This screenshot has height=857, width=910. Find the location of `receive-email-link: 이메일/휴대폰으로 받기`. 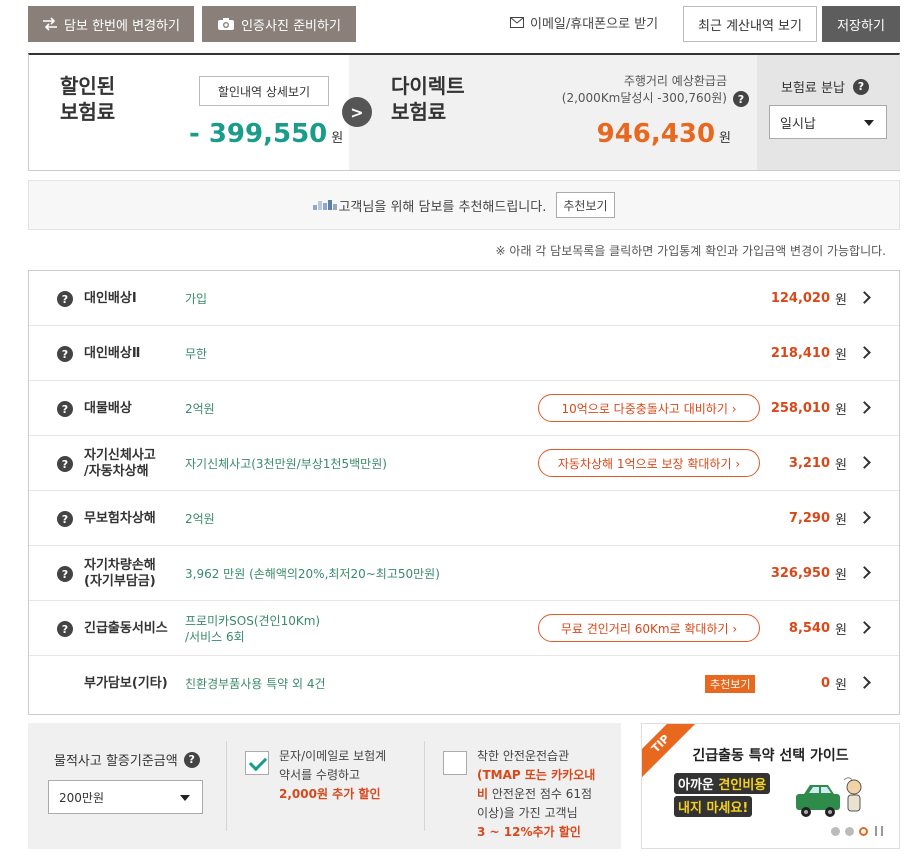

receive-email-link: 이메일/휴대폰으로 받기 is located at coordinates (584, 22).